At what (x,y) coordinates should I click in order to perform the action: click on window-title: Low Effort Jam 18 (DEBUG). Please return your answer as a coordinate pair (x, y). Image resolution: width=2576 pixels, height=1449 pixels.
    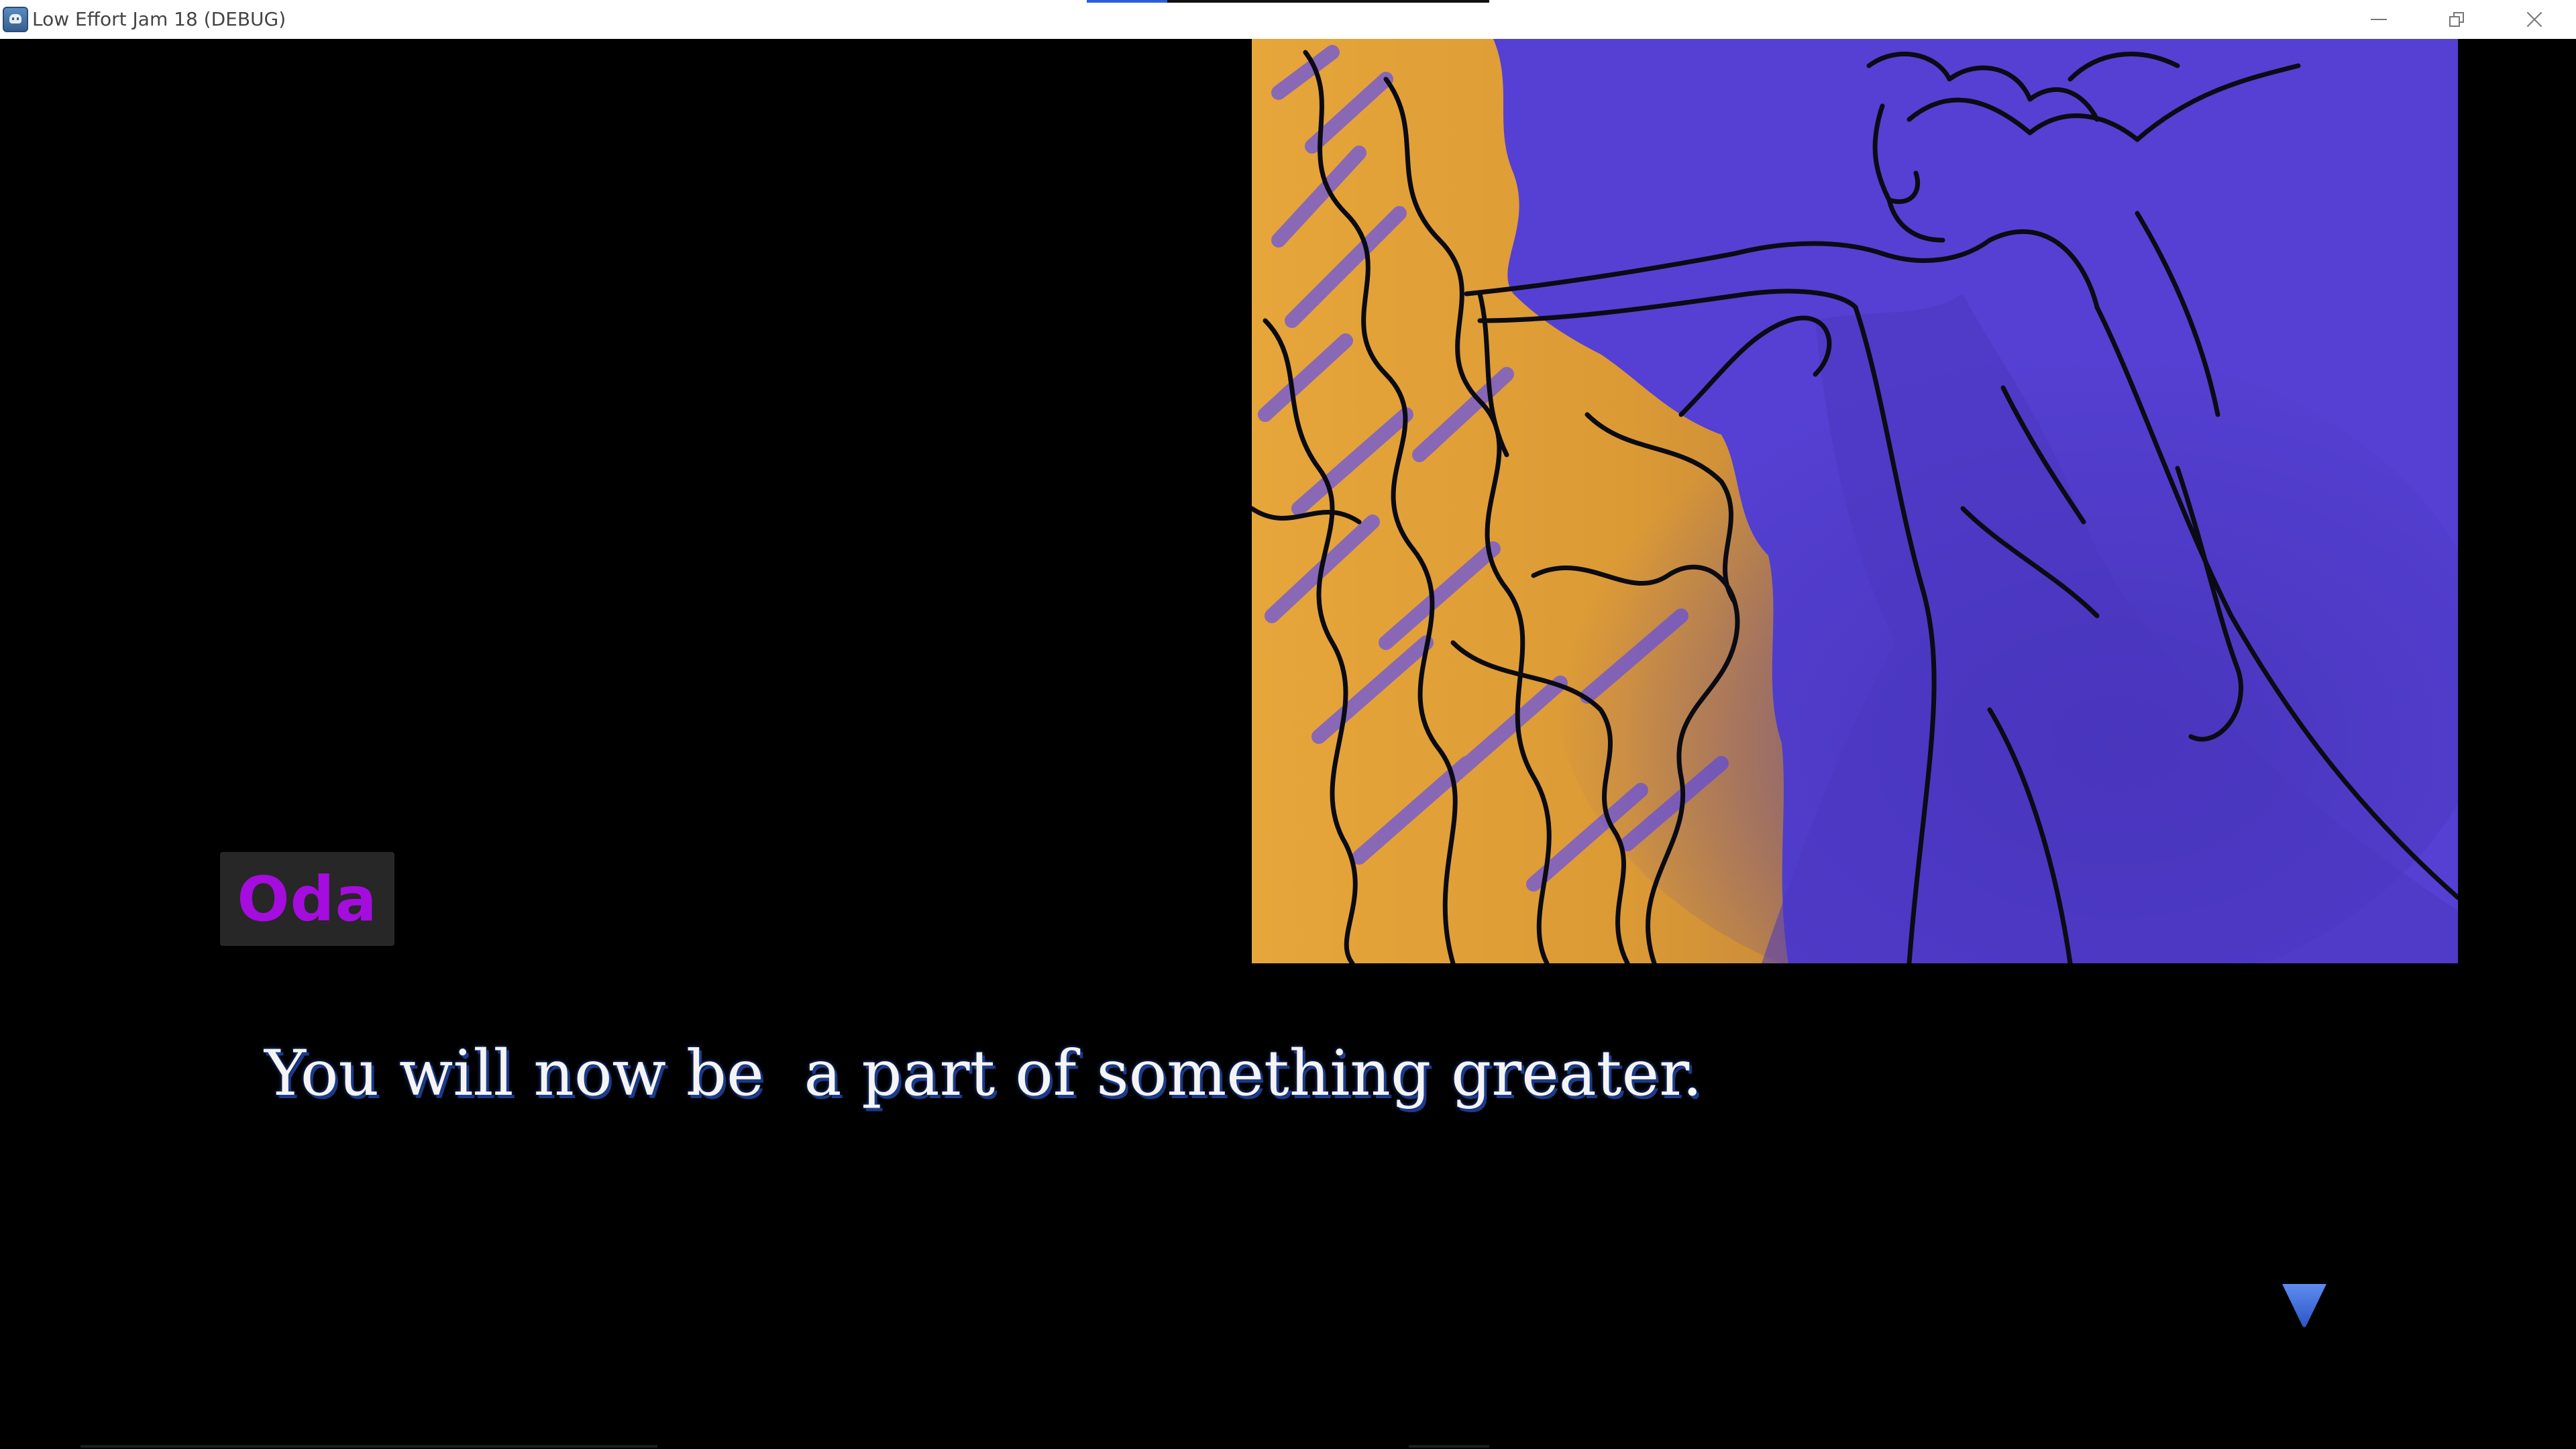
    Looking at the image, I should click on (159, 19).